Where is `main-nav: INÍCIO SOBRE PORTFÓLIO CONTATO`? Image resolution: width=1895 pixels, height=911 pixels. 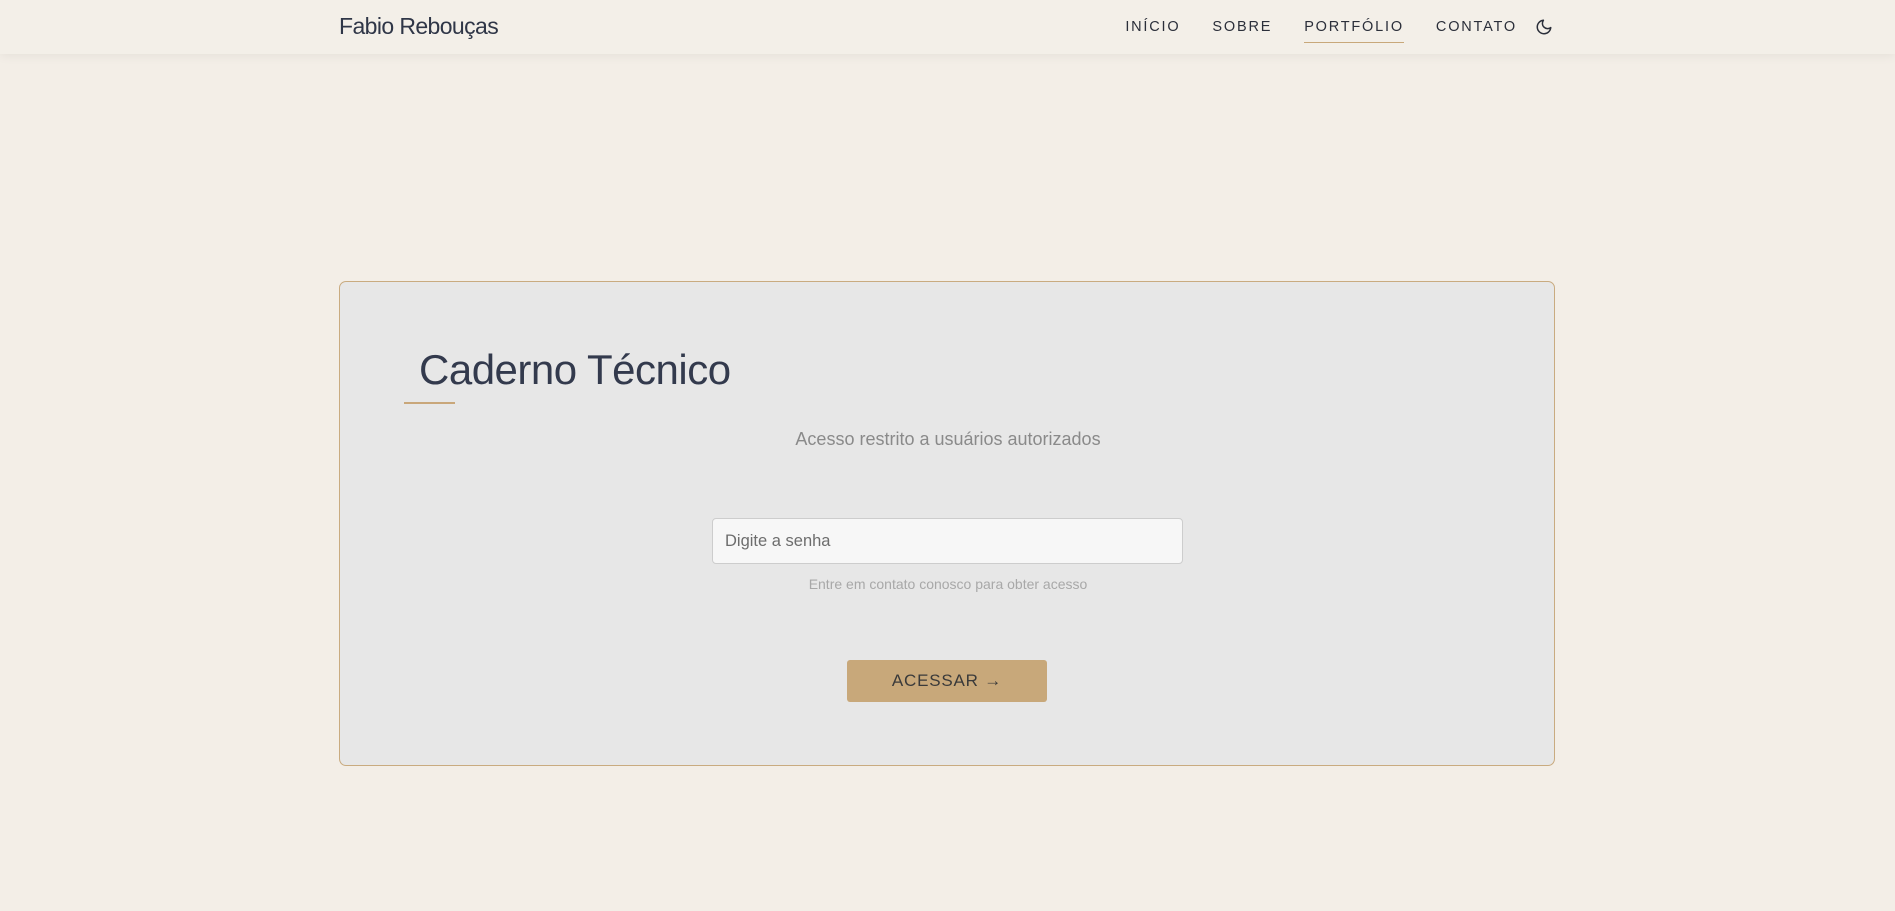
main-nav: INÍCIO SOBRE PORTFÓLIO CONTATO is located at coordinates (1305, 27).